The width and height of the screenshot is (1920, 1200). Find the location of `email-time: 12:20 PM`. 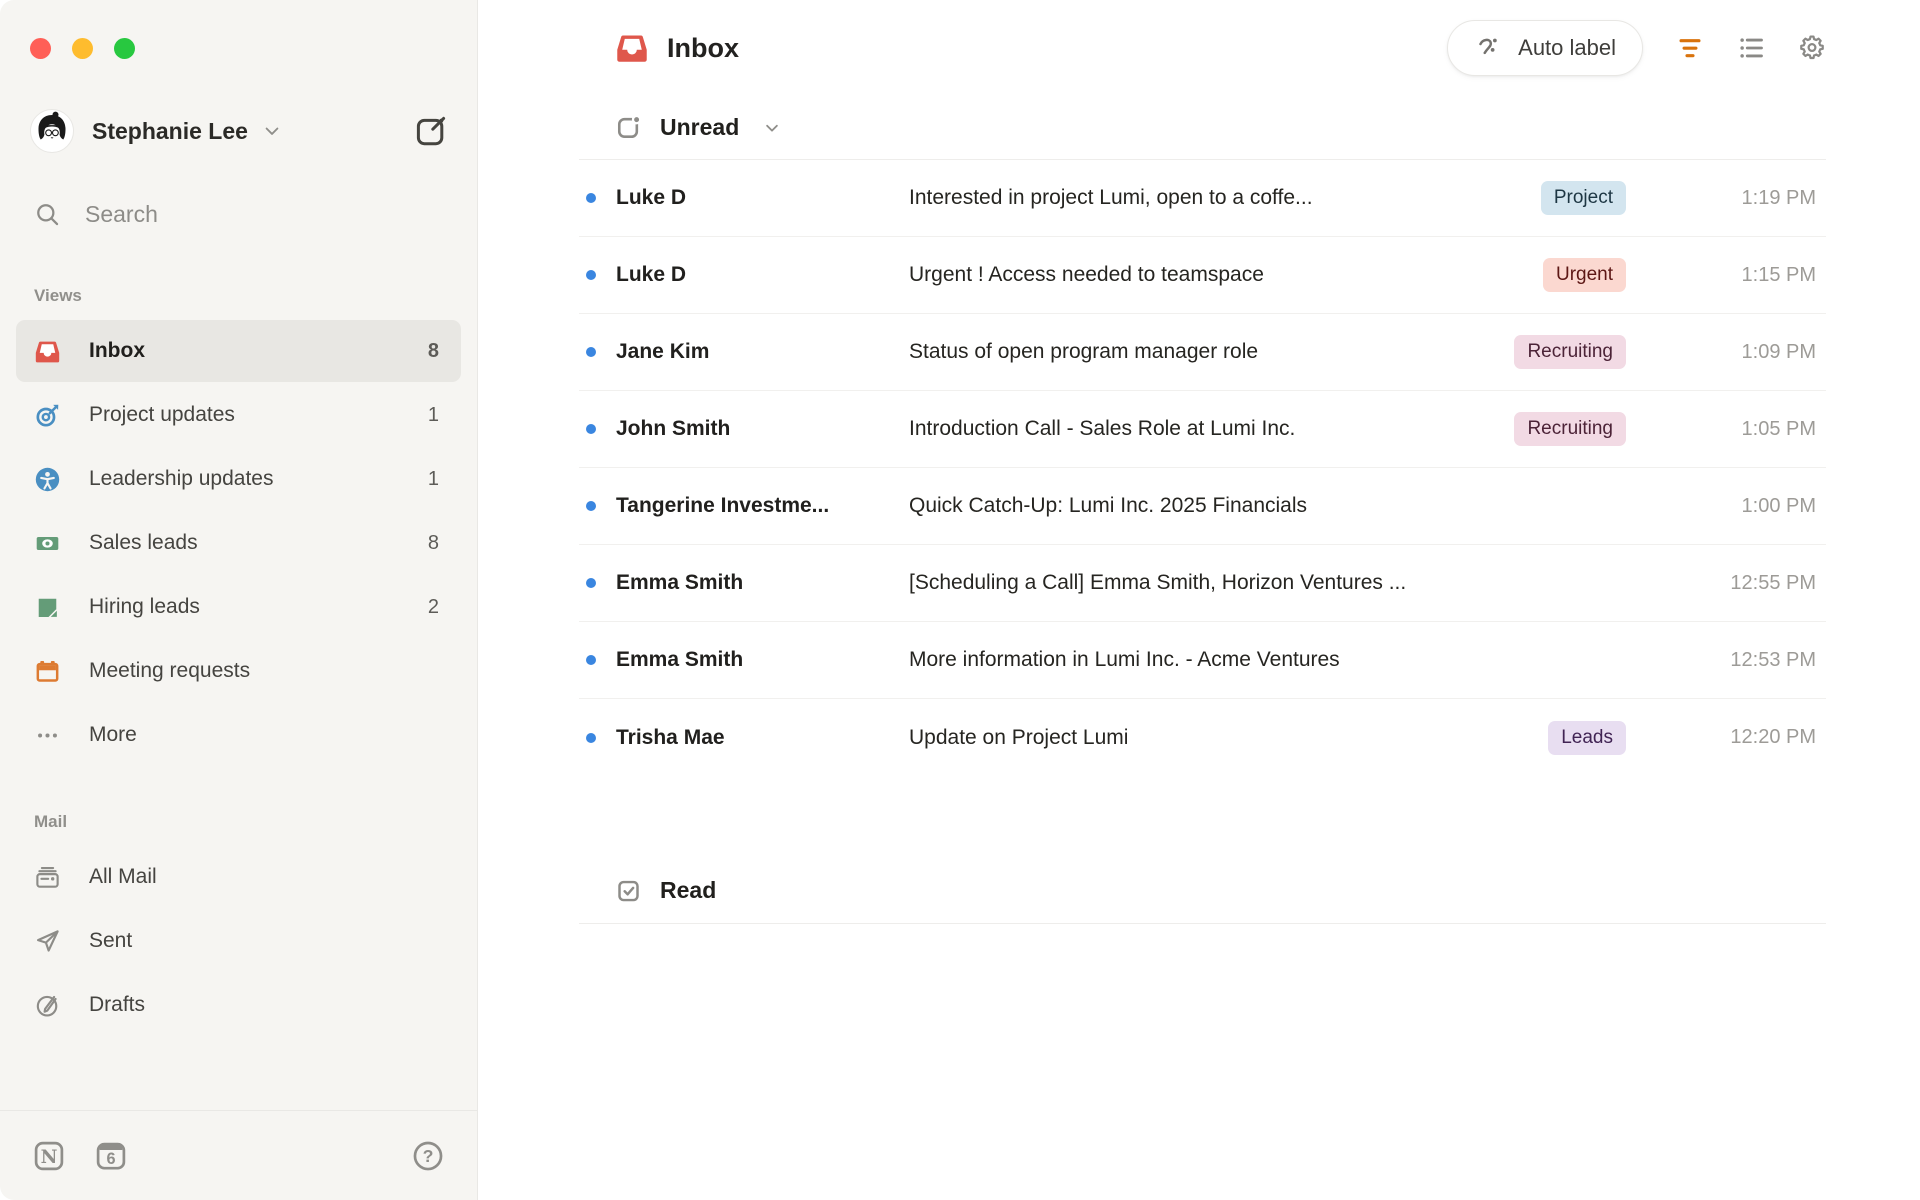

email-time: 12:20 PM is located at coordinates (1773, 737).